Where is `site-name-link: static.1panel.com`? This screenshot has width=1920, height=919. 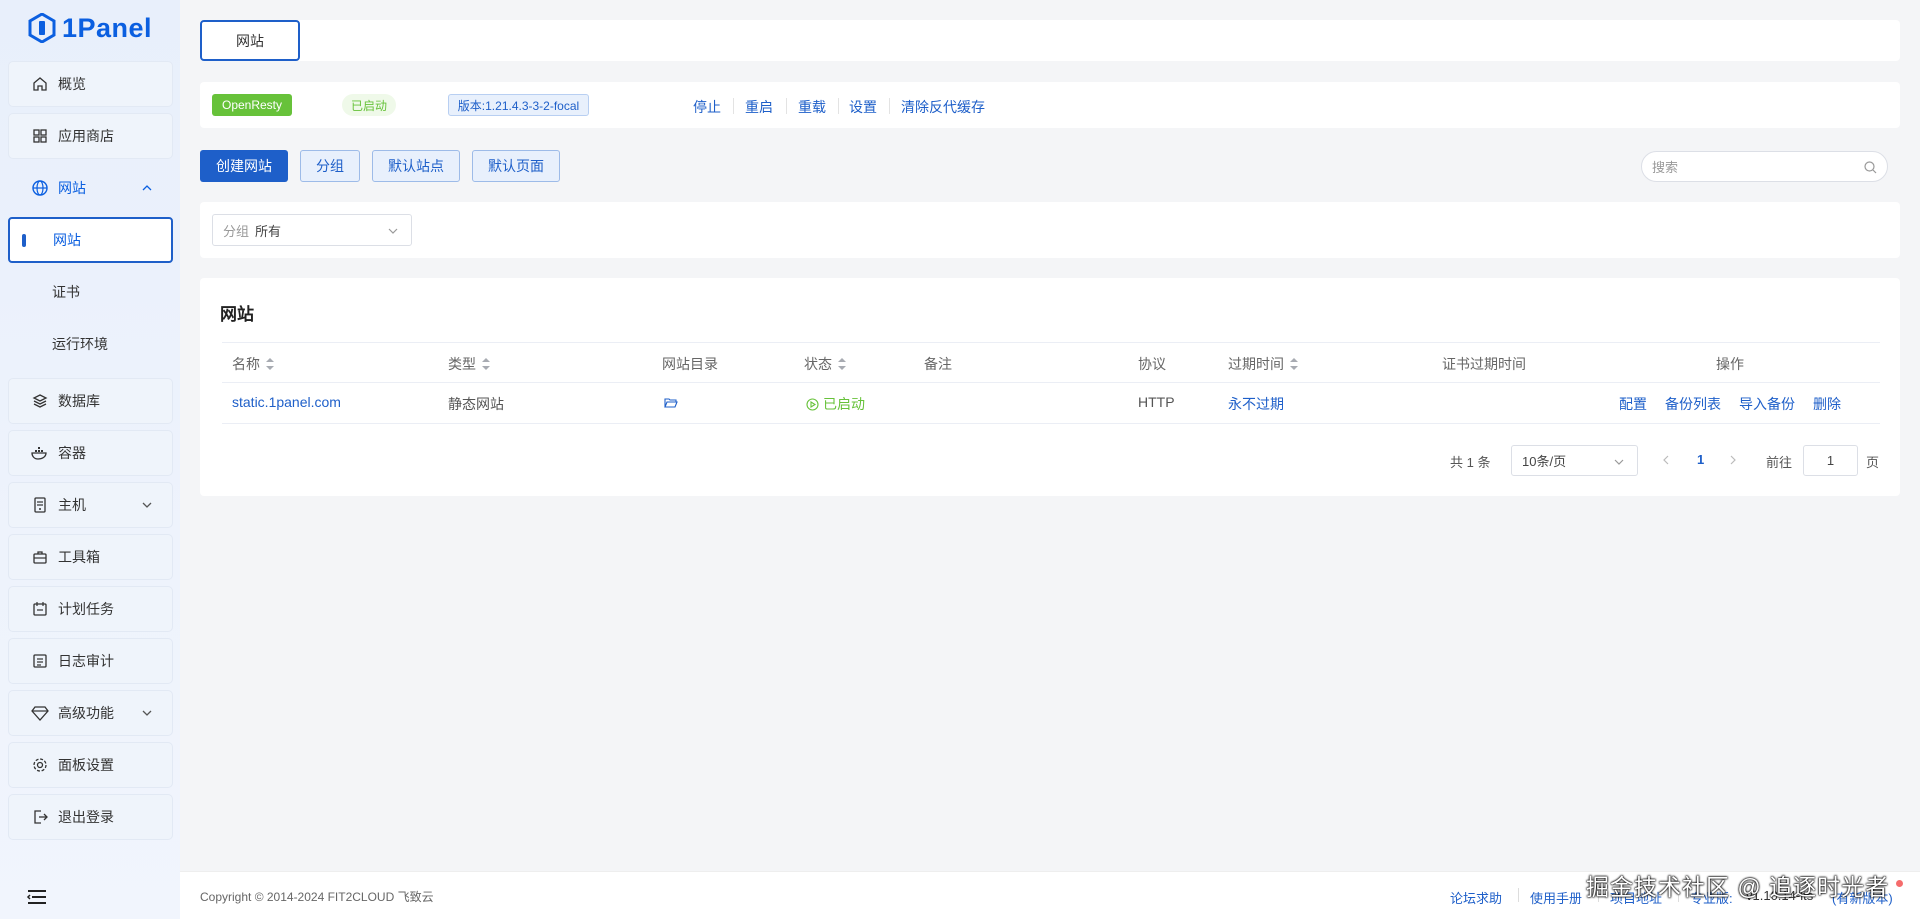 site-name-link: static.1panel.com is located at coordinates (286, 402).